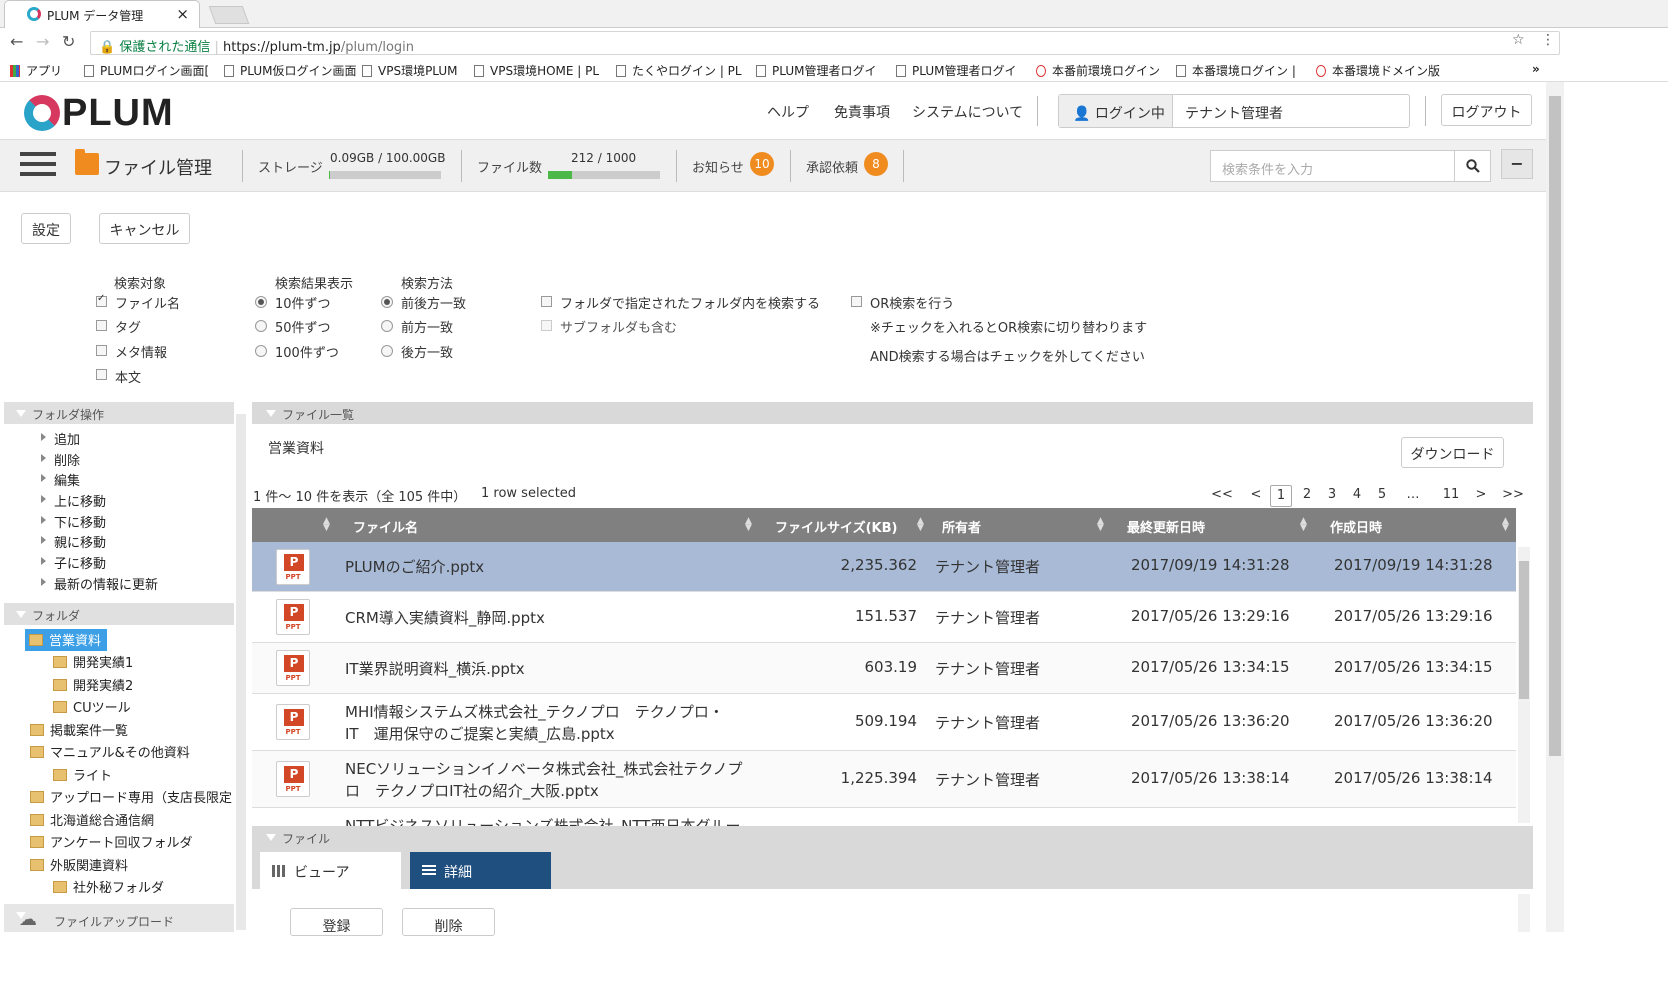  Describe the element at coordinates (101, 350) in the screenshot. I see `target-meta-checkbox` at that location.